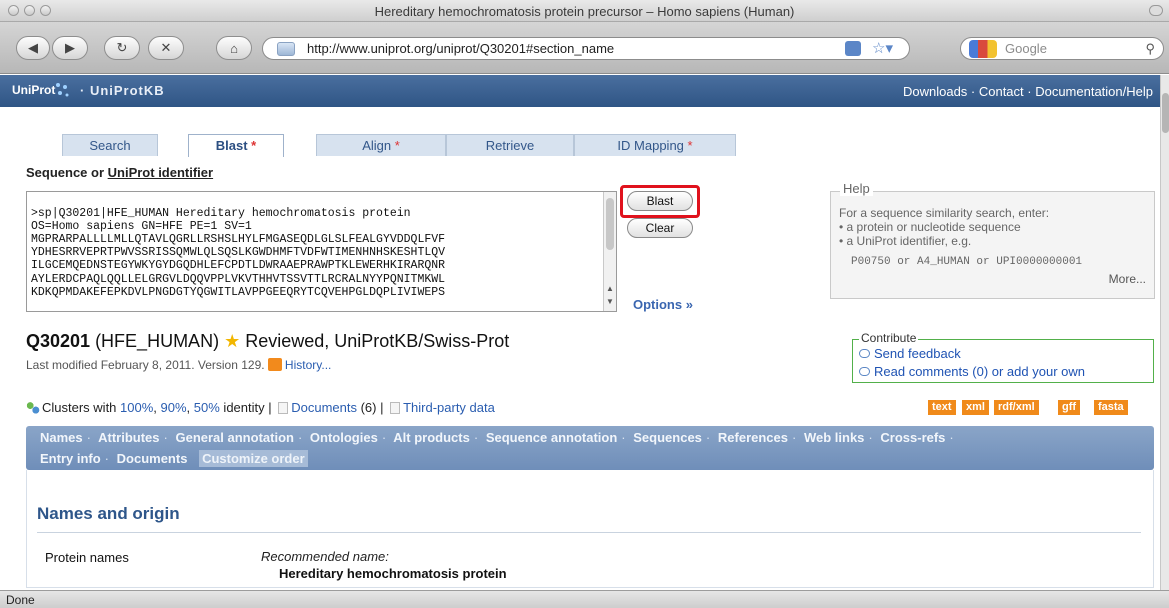  Describe the element at coordinates (381, 145) in the screenshot. I see `tab-align: Align *` at that location.